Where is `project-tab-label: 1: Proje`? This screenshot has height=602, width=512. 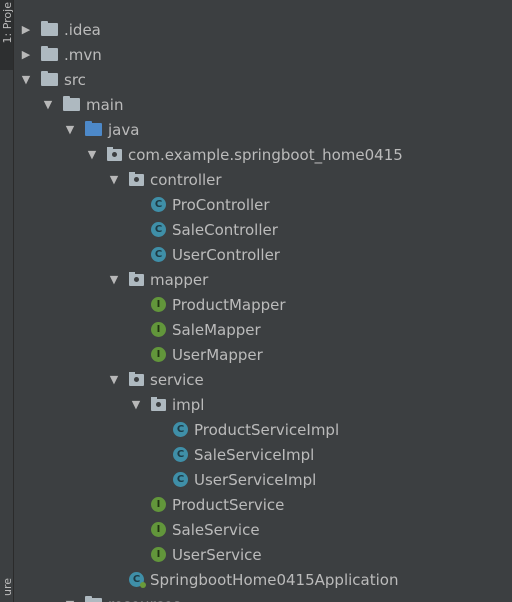 project-tab-label: 1: Proje is located at coordinates (7, 23).